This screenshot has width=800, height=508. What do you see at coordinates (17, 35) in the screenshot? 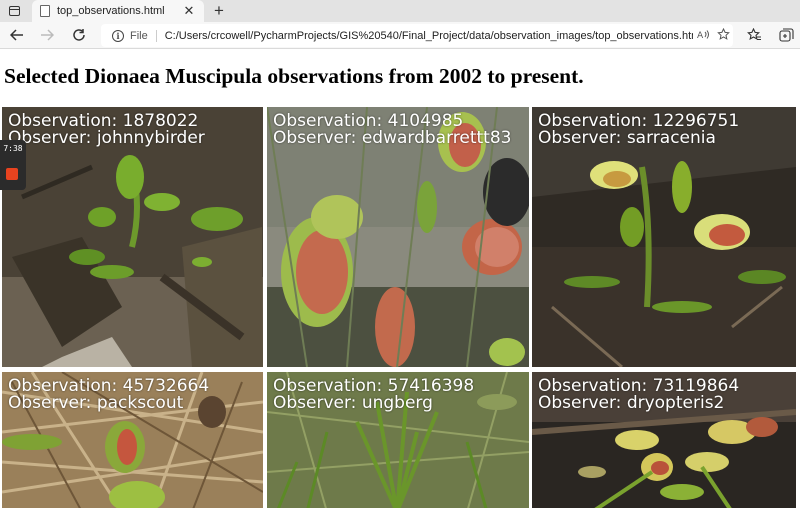
I see `back-arrow-icon` at bounding box center [17, 35].